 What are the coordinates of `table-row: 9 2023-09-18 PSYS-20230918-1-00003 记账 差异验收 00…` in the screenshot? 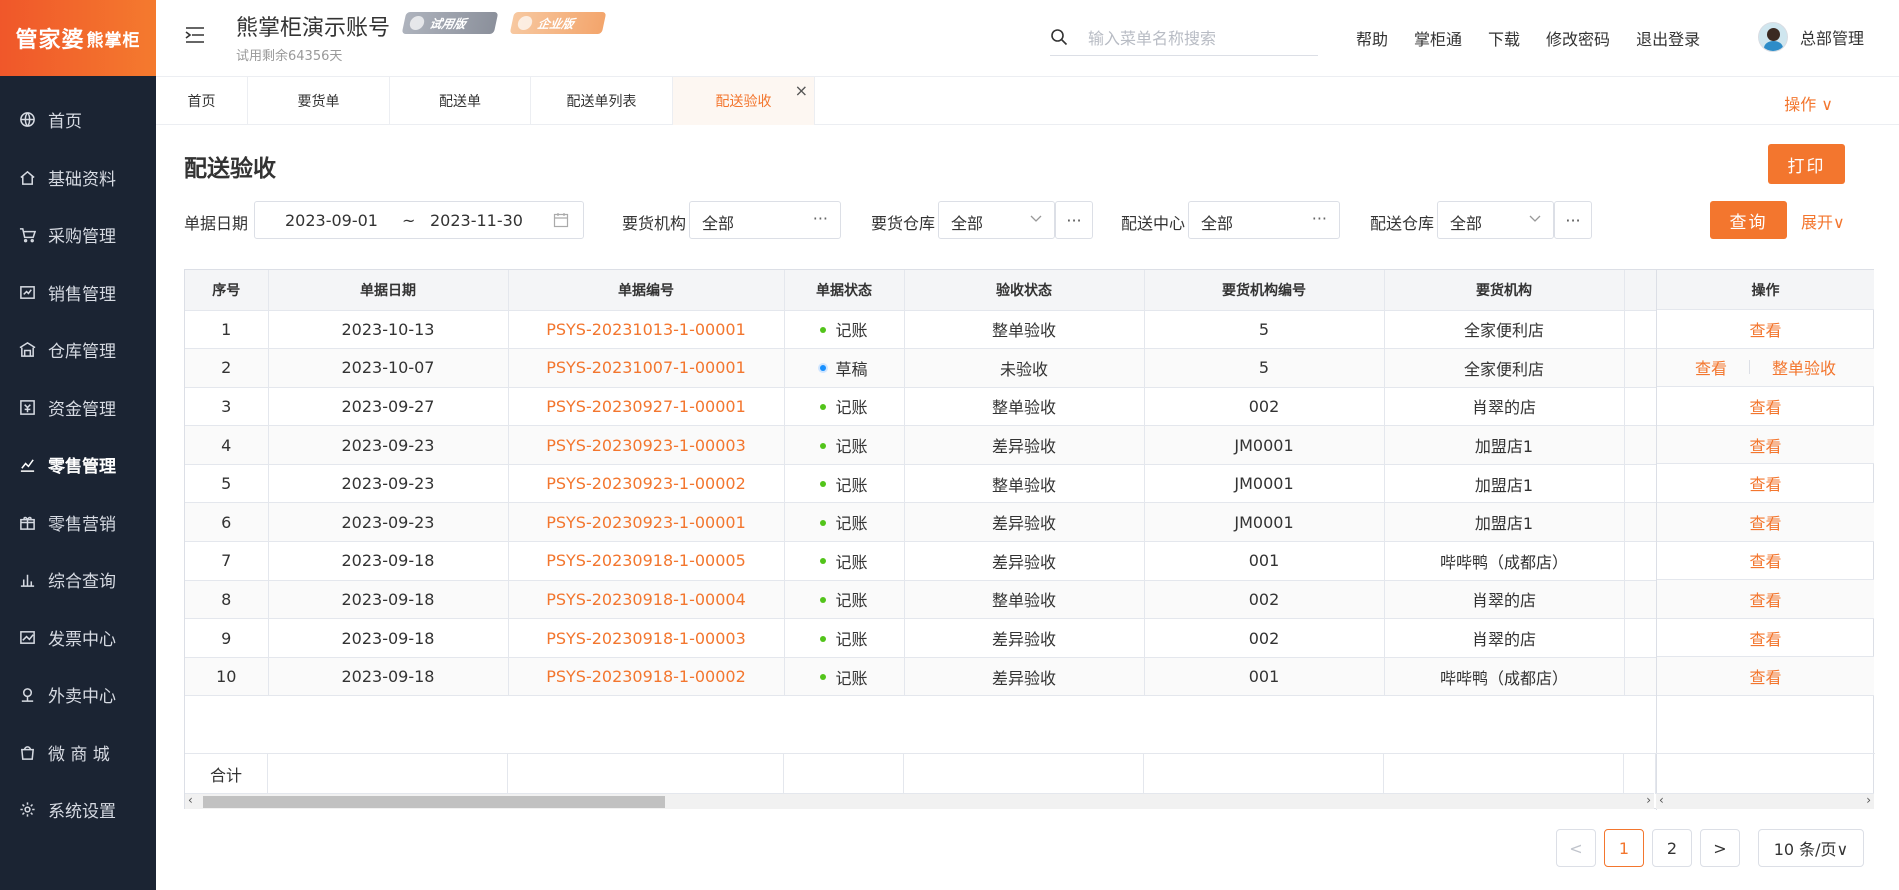 It's located at (921, 638).